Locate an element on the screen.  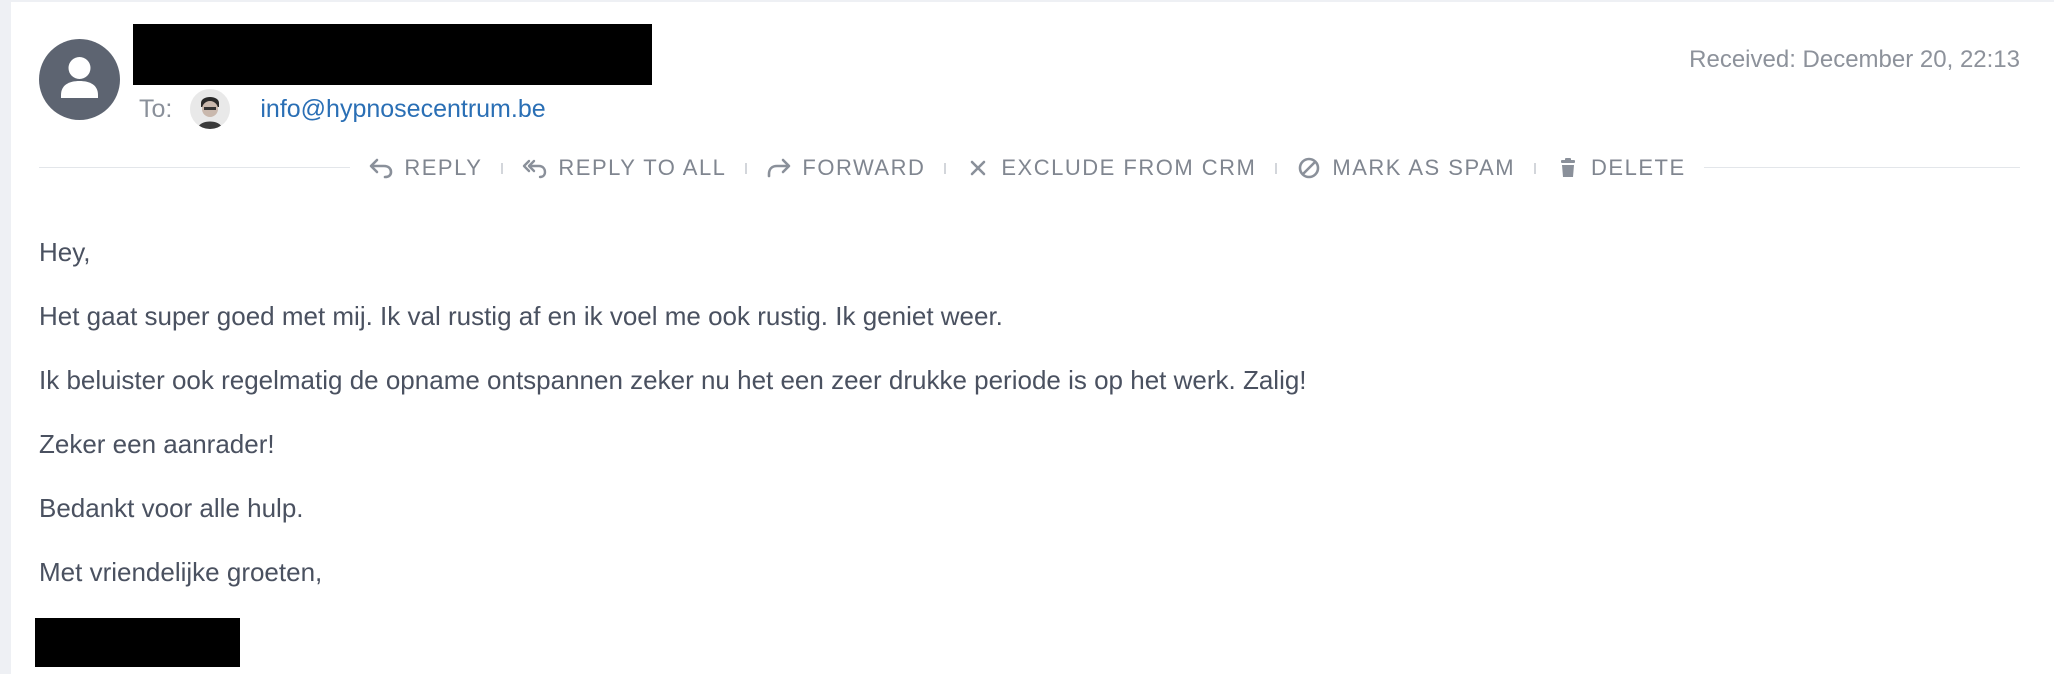
exclude-from-crm-label: EXCLUDE FROM CRM is located at coordinates (1129, 167).